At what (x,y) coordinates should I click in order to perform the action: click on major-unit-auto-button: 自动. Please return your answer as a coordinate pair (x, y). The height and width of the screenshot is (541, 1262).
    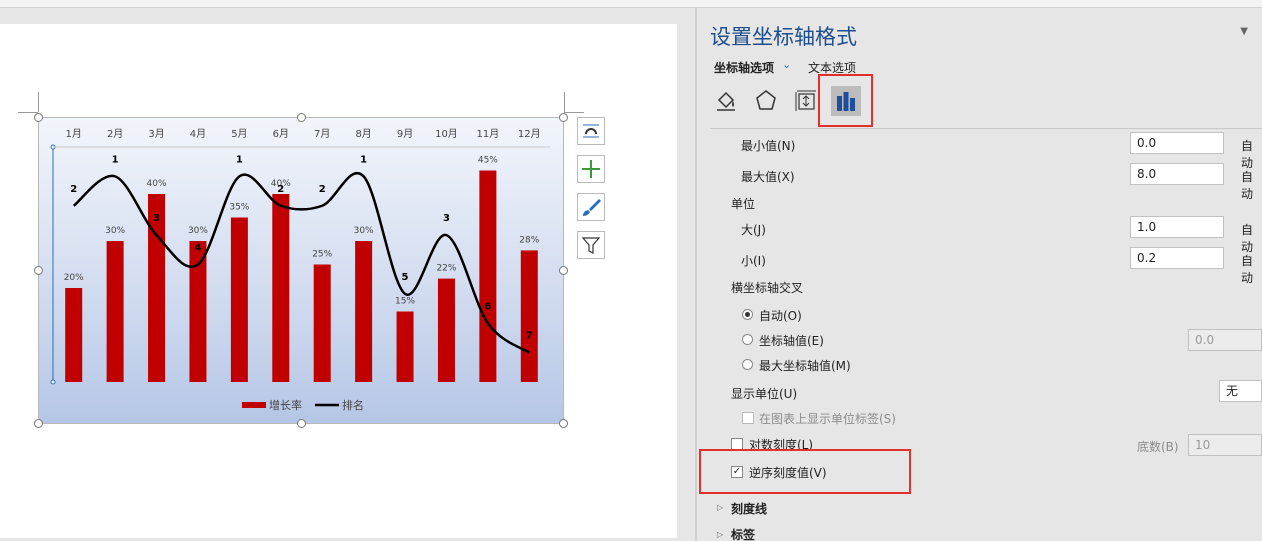
    Looking at the image, I should click on (1251, 238).